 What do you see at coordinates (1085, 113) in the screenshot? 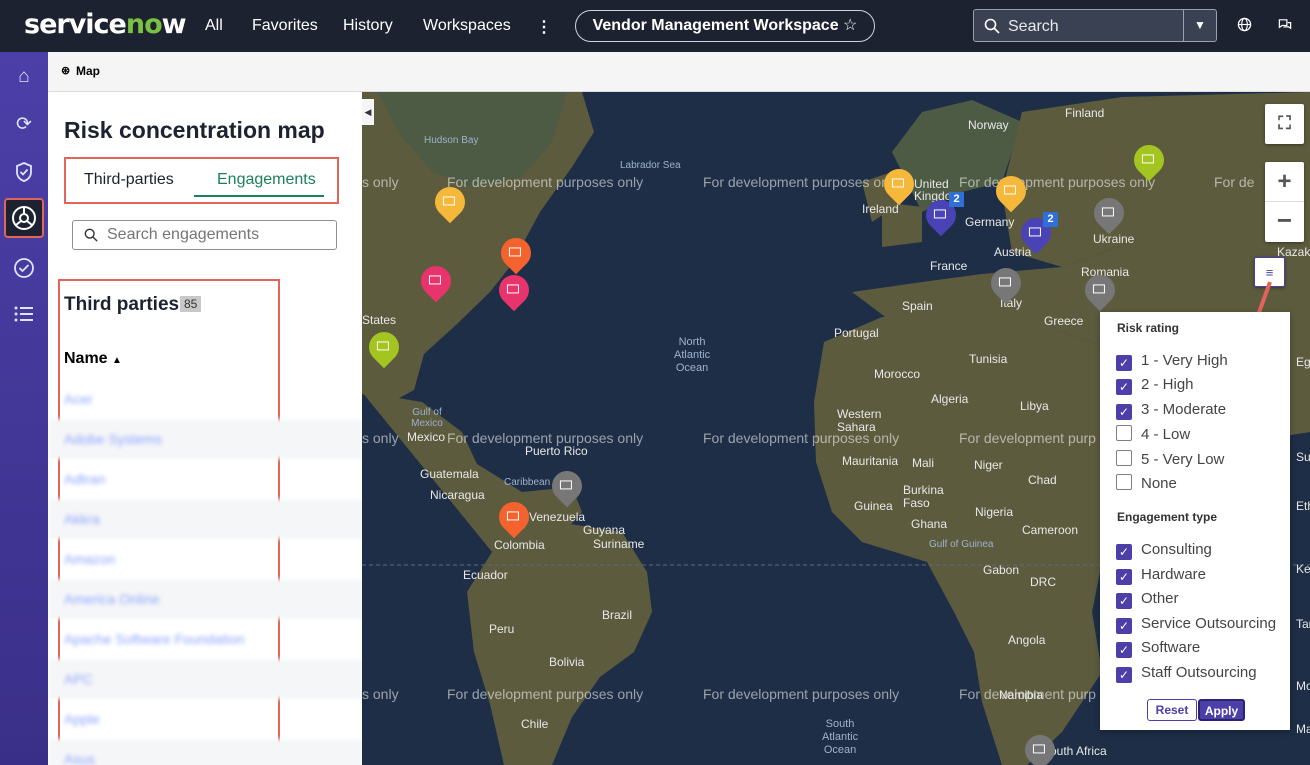
I see `map-label: Finland` at bounding box center [1085, 113].